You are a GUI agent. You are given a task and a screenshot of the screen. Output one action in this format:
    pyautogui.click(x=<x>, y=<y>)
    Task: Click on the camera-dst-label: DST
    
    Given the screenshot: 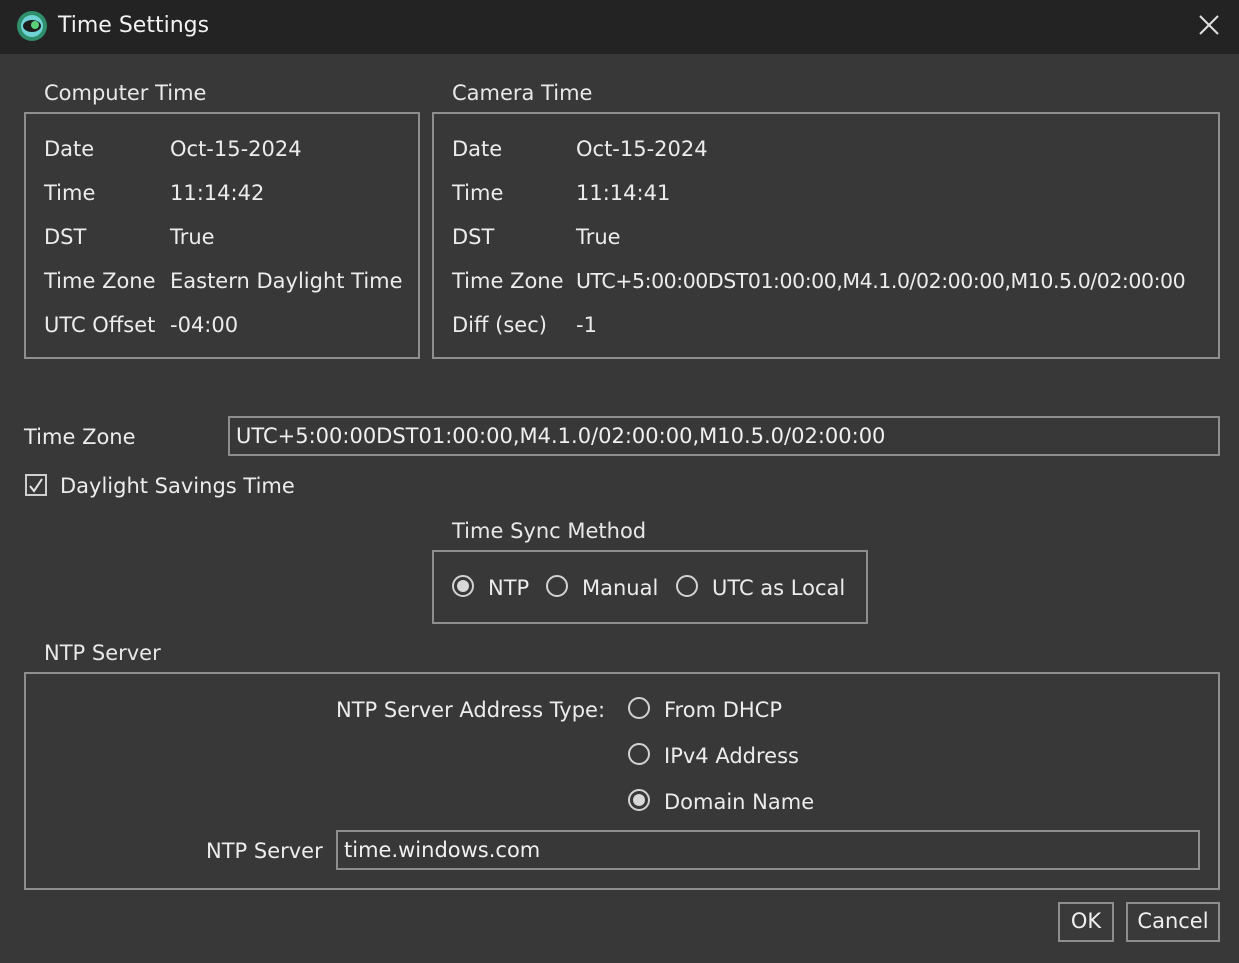 What is the action you would take?
    pyautogui.click(x=473, y=237)
    